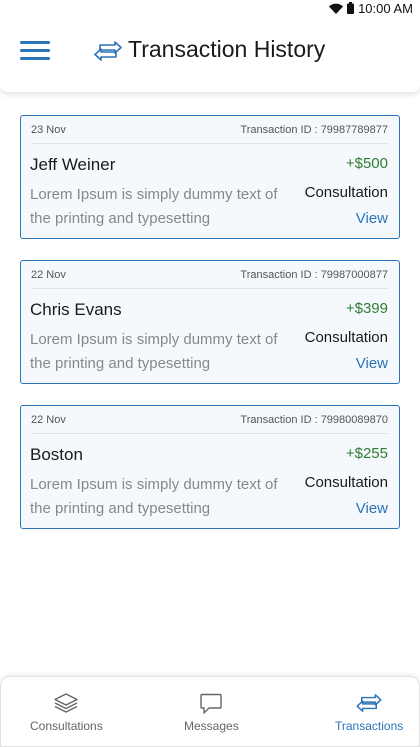  Describe the element at coordinates (76, 309) in the screenshot. I see `transaction-name: Chris Evans` at that location.